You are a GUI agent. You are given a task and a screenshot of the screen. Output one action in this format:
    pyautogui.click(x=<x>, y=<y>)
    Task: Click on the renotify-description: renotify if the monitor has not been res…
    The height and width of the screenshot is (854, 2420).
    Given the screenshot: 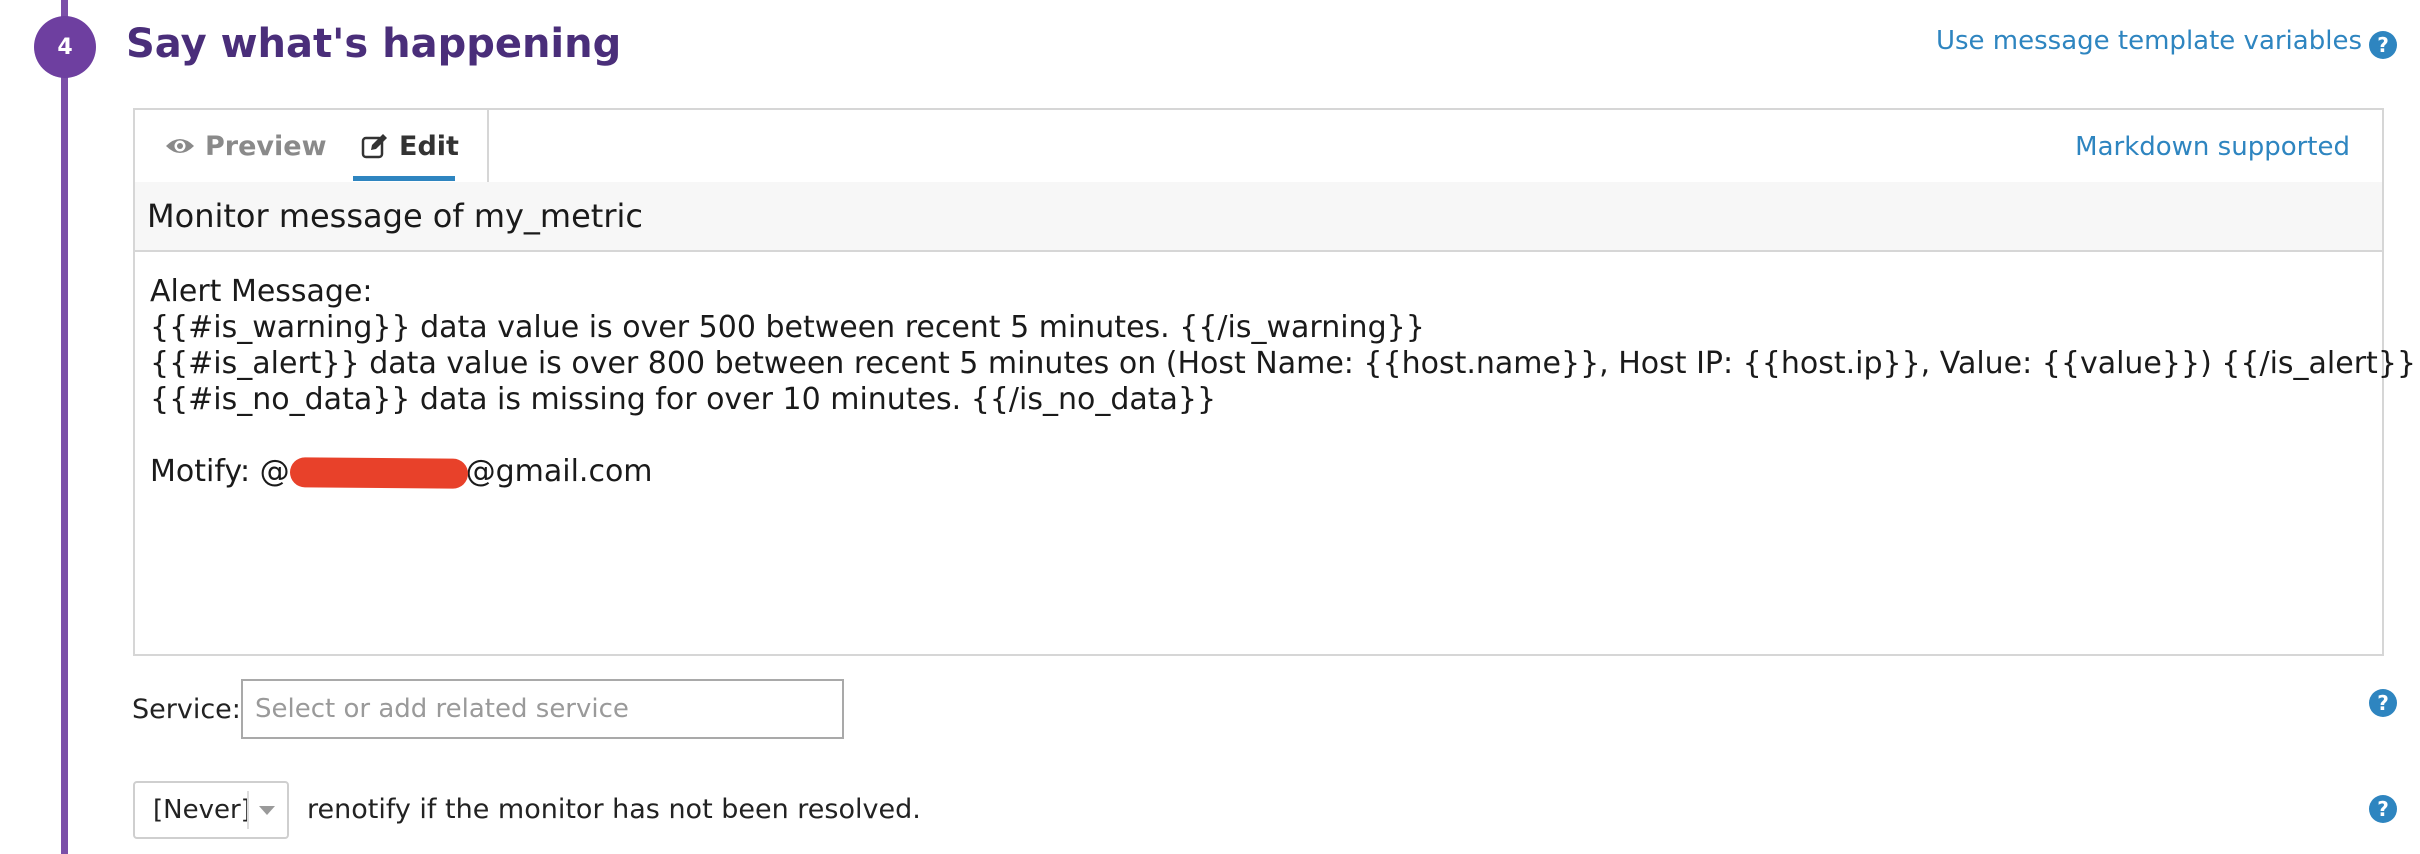 What is the action you would take?
    pyautogui.click(x=614, y=809)
    